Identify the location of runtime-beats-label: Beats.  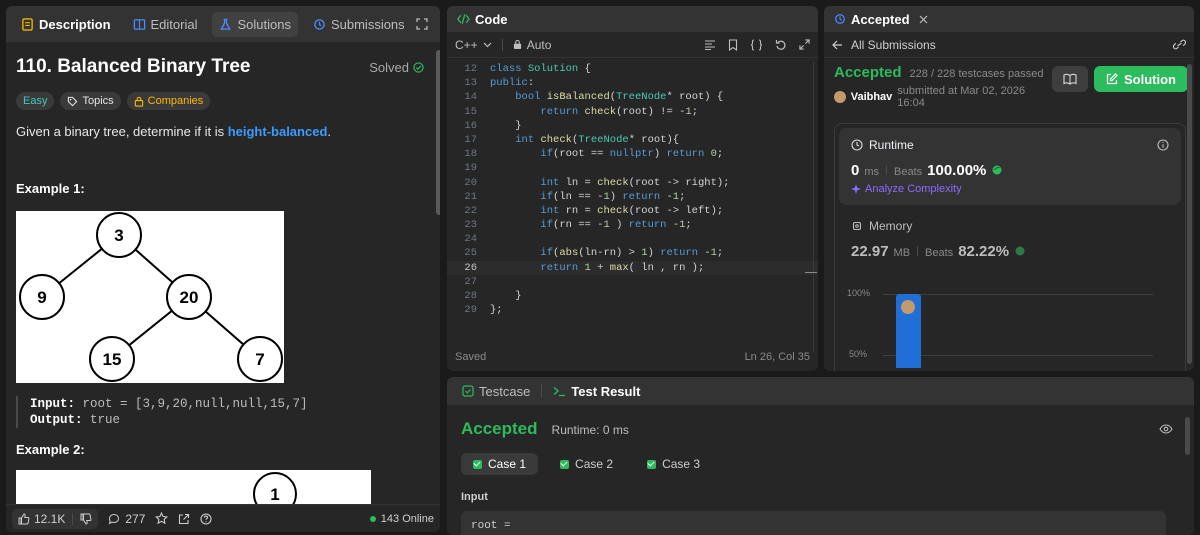
(908, 172).